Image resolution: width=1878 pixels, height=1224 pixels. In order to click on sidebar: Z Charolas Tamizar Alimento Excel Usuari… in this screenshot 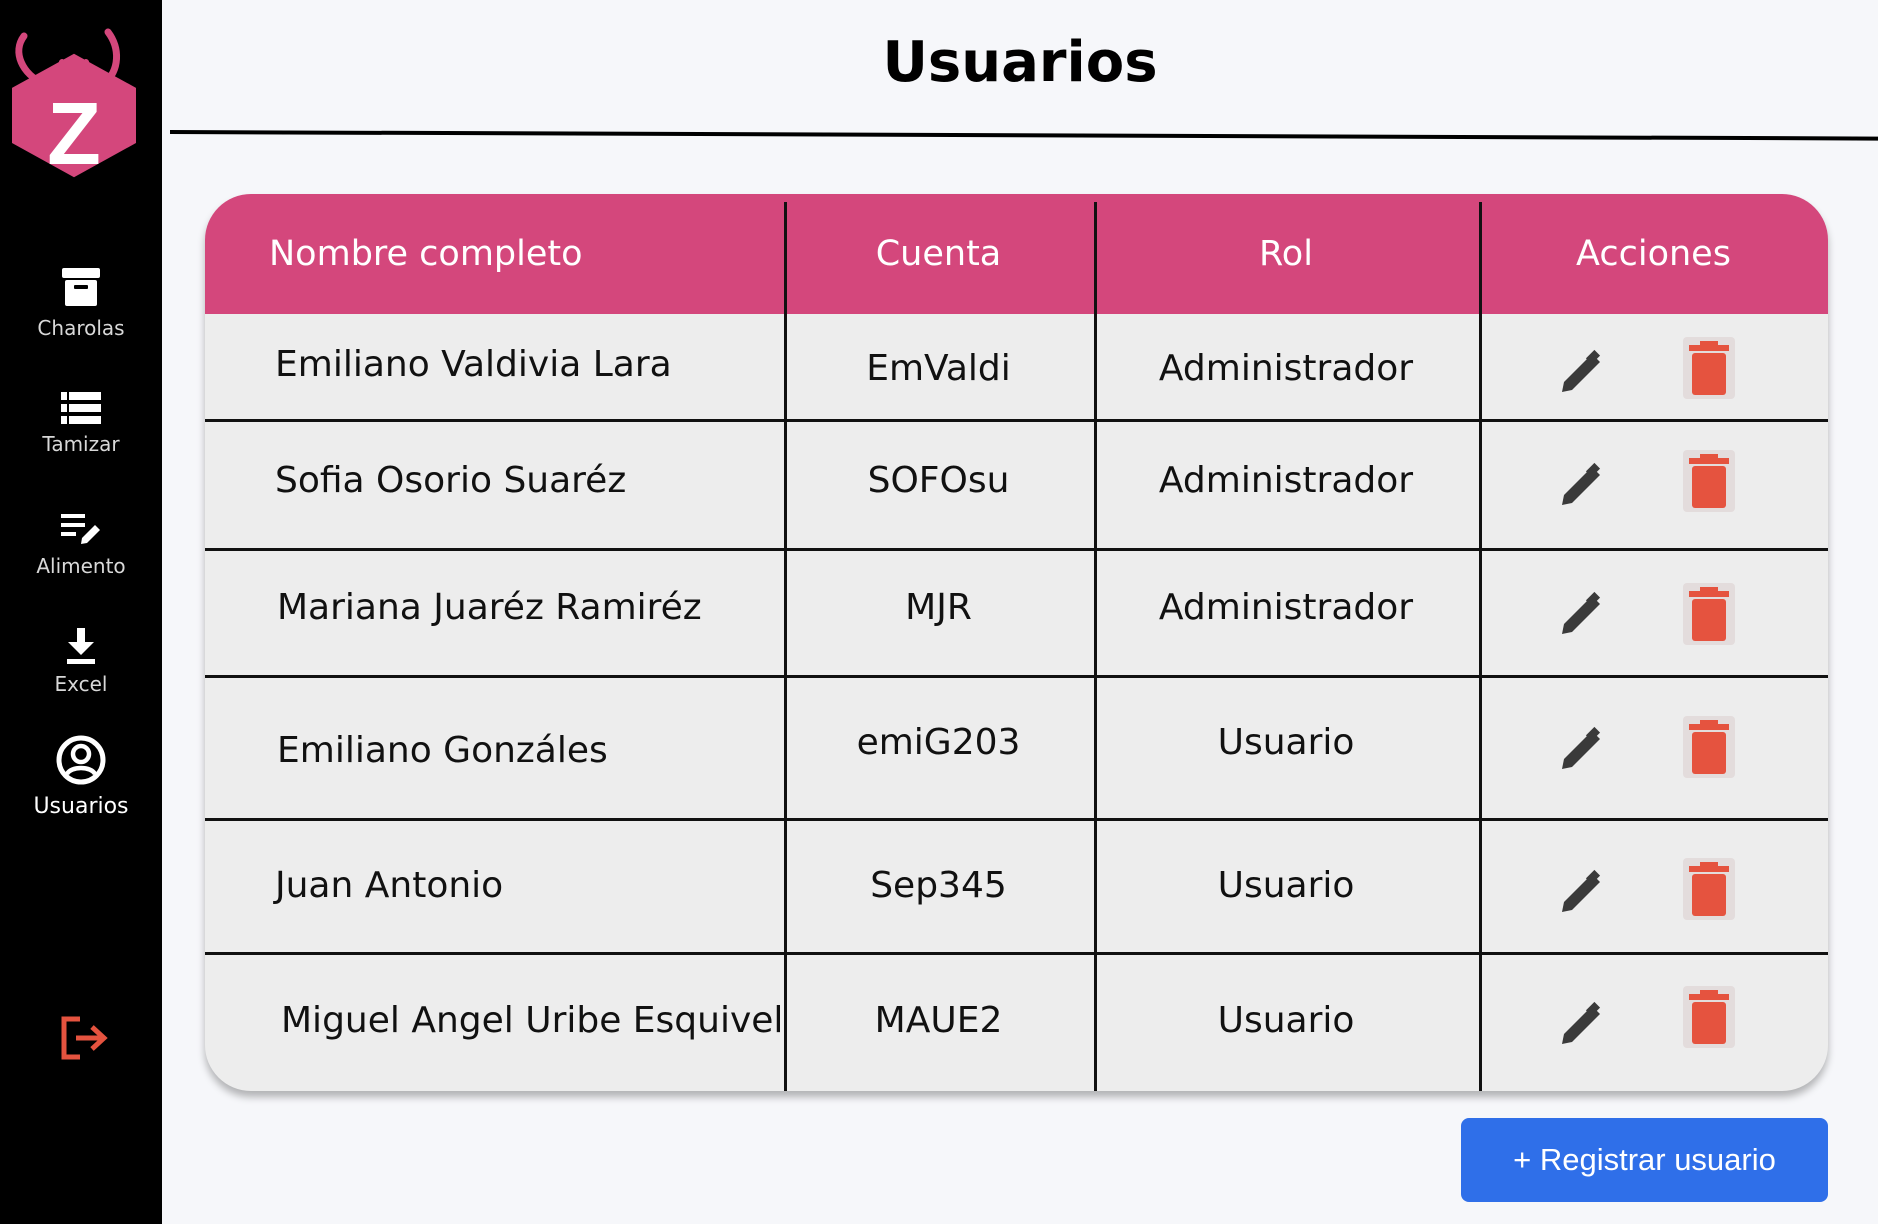, I will do `click(81, 612)`.